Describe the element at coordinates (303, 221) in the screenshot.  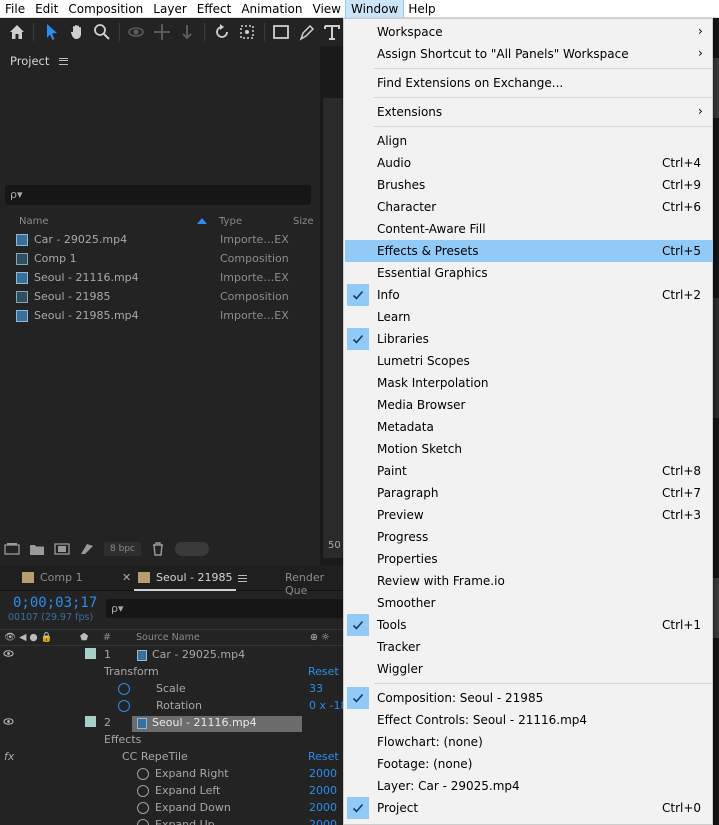
I see `size-column-header: Size` at that location.